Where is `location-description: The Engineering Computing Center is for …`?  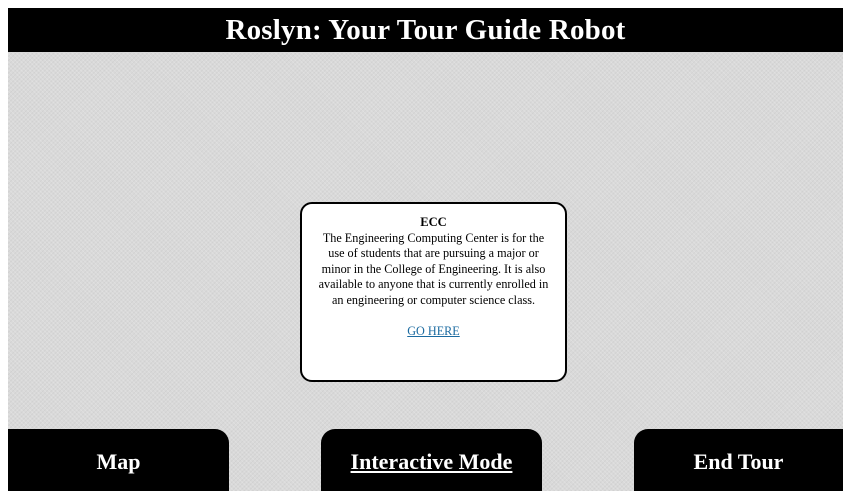
location-description: The Engineering Computing Center is for … is located at coordinates (433, 268).